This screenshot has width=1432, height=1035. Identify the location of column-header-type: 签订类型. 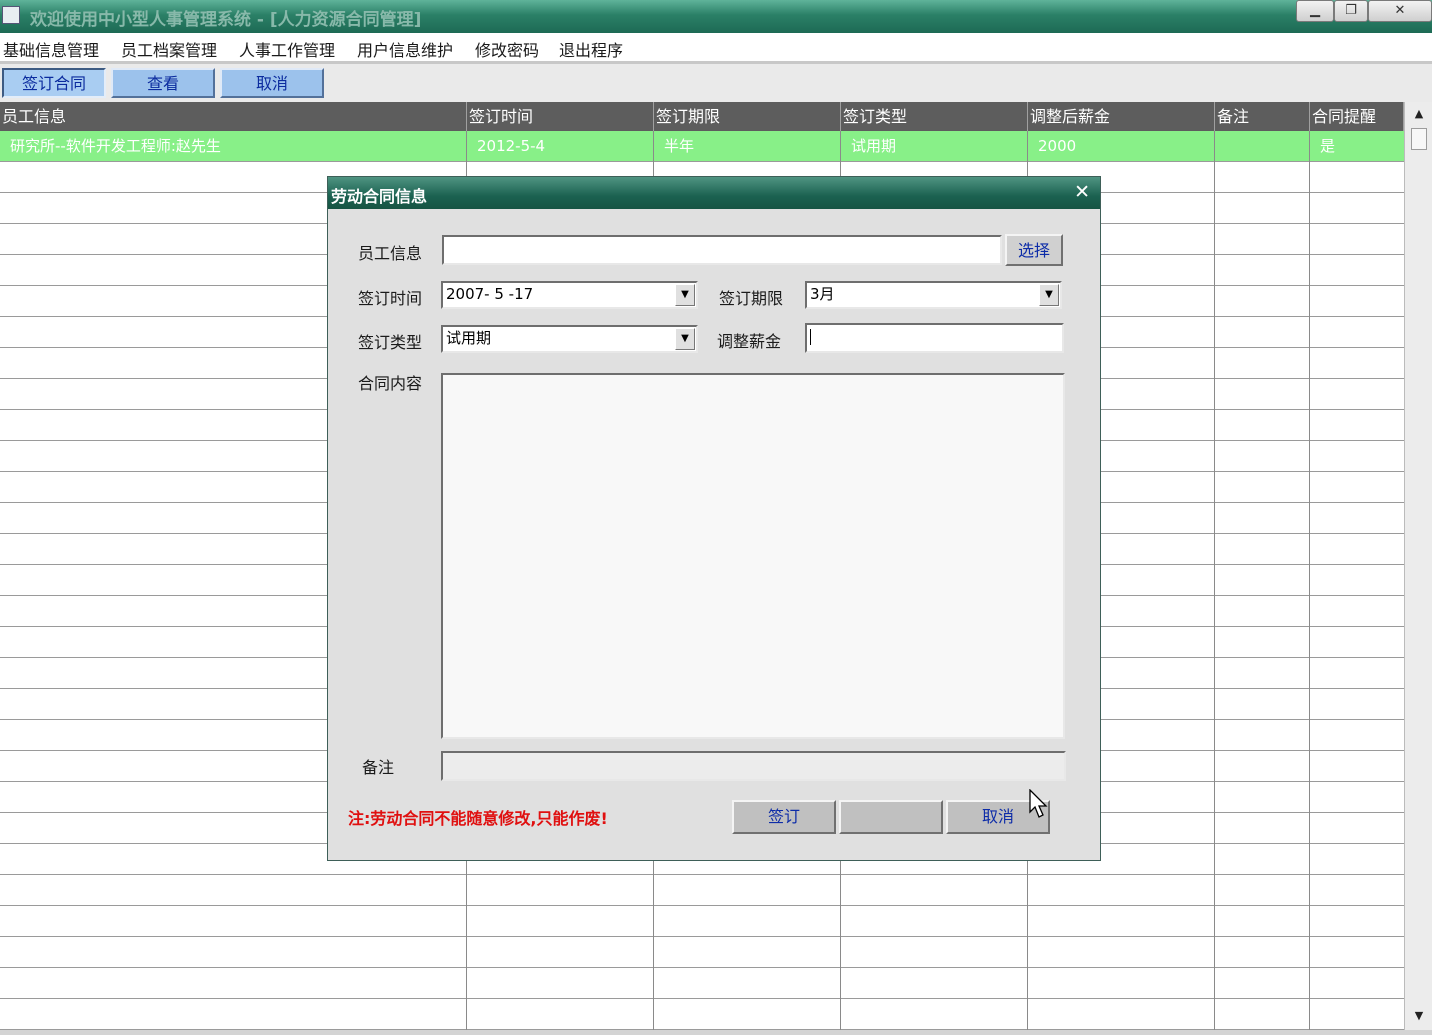
(934, 116).